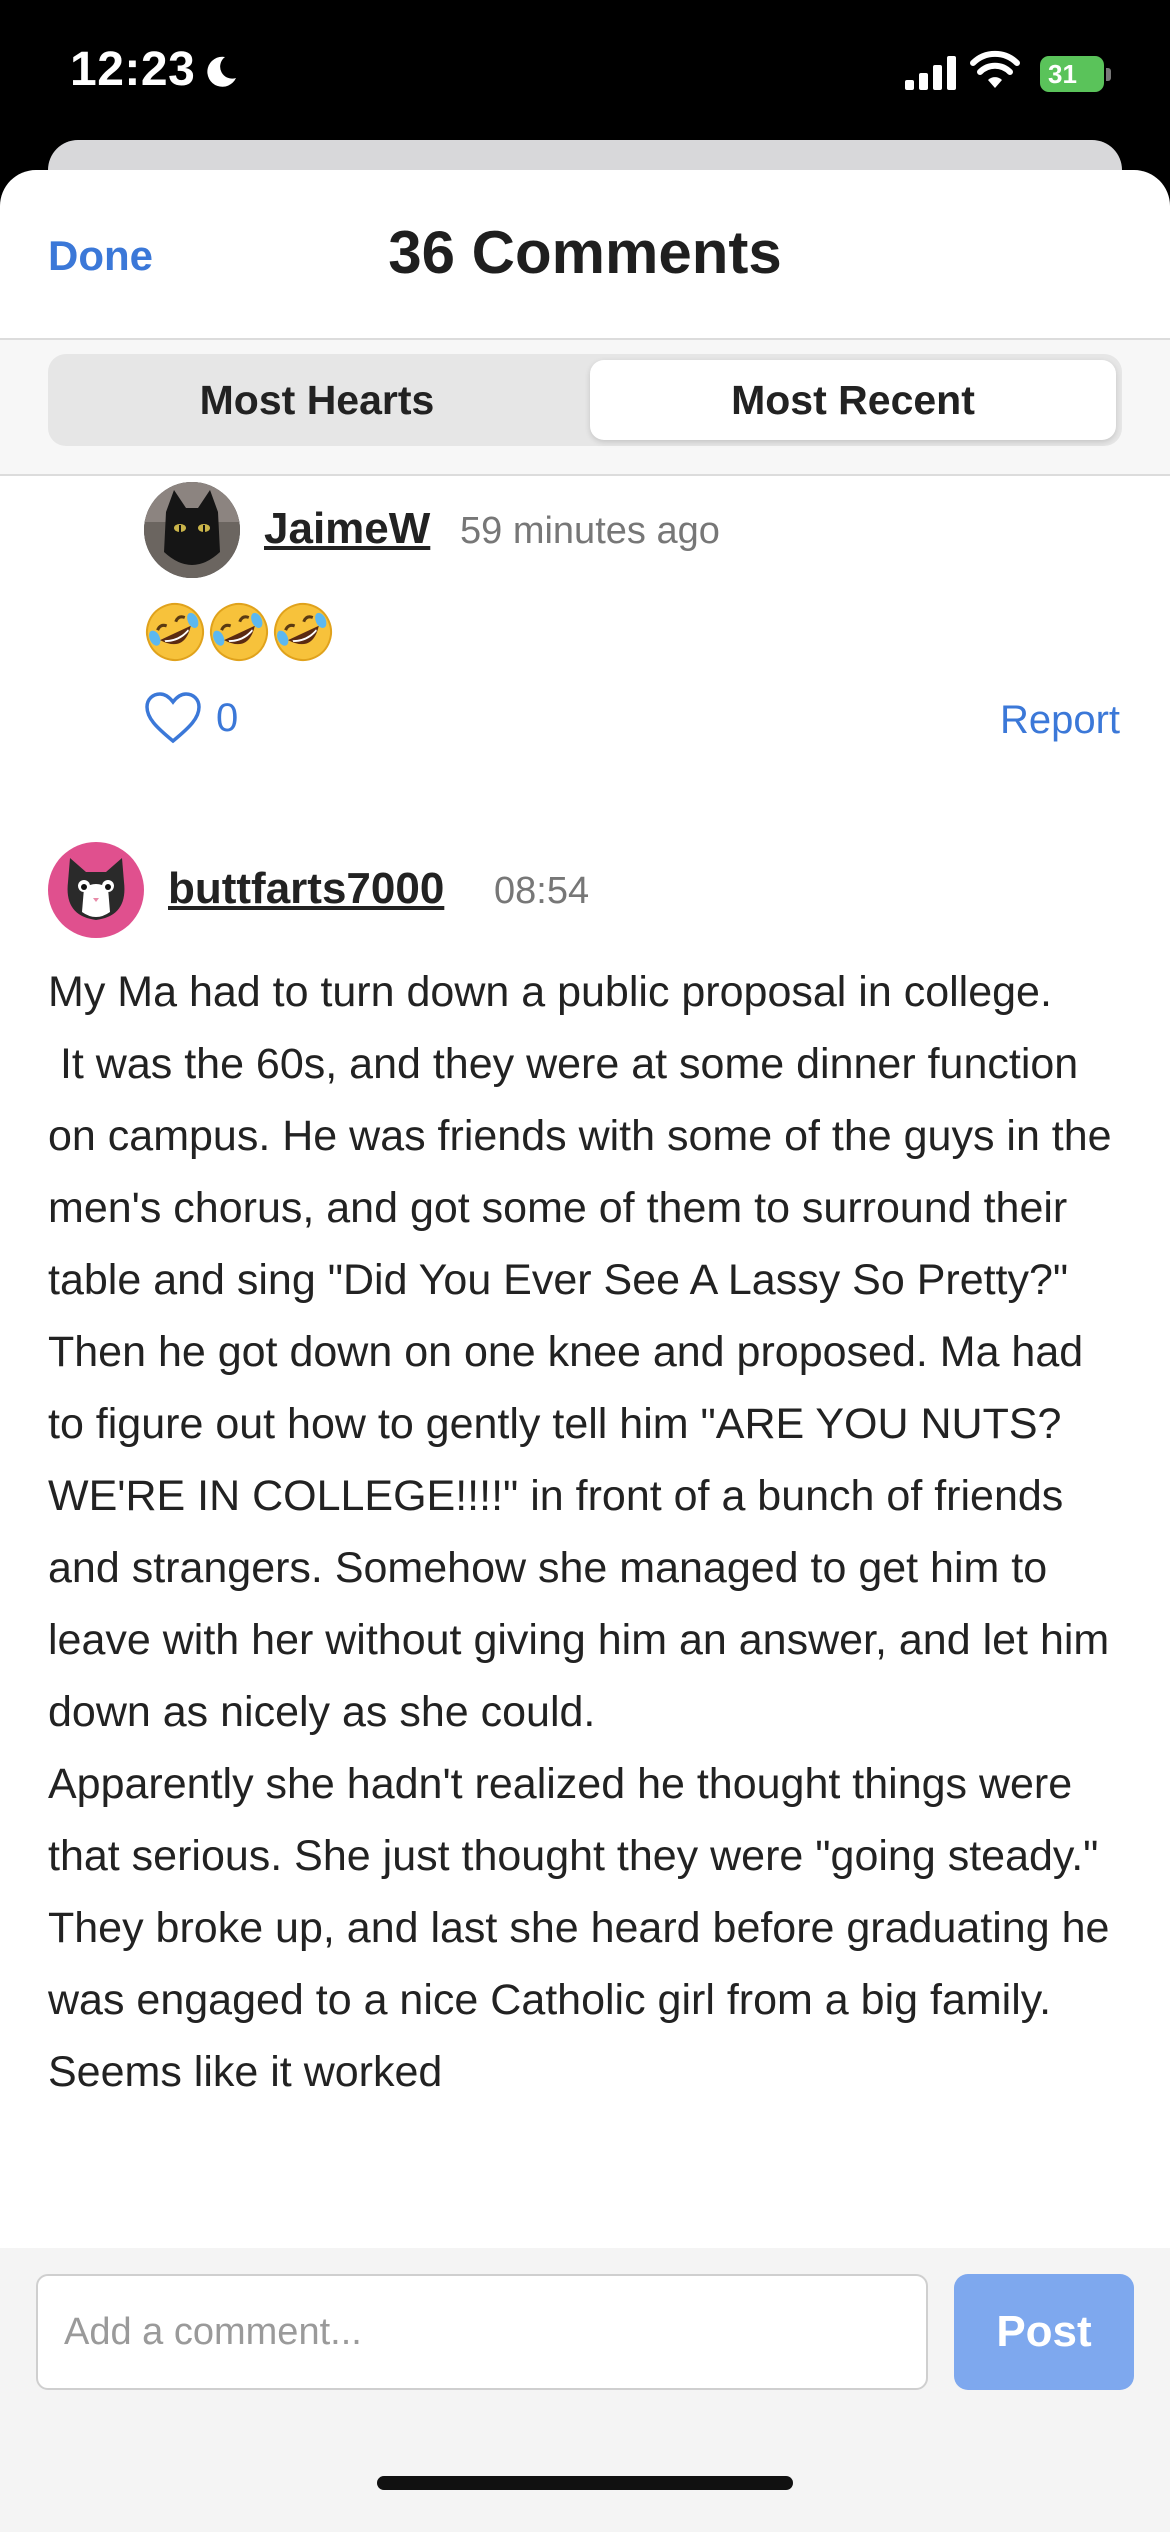 The image size is (1170, 2532). I want to click on moon-icon, so click(221, 71).